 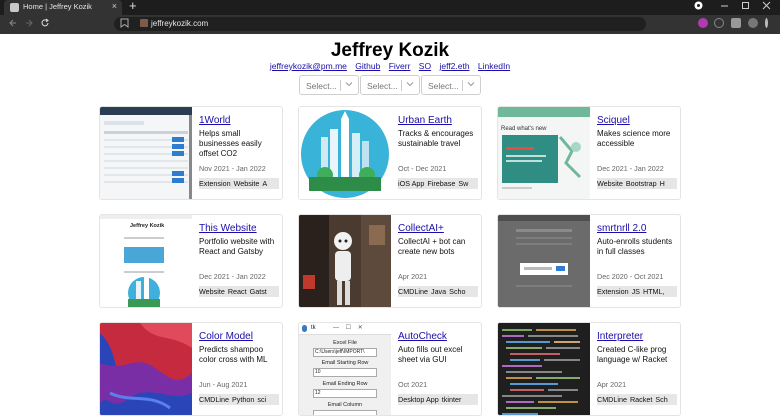 What do you see at coordinates (724, 6) in the screenshot?
I see `minimize-icon` at bounding box center [724, 6].